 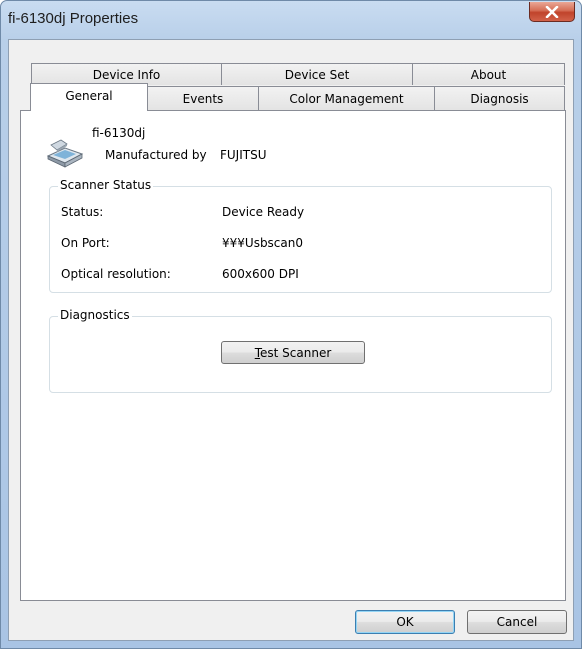 I want to click on device-model: fi-6130dj, so click(x=119, y=133).